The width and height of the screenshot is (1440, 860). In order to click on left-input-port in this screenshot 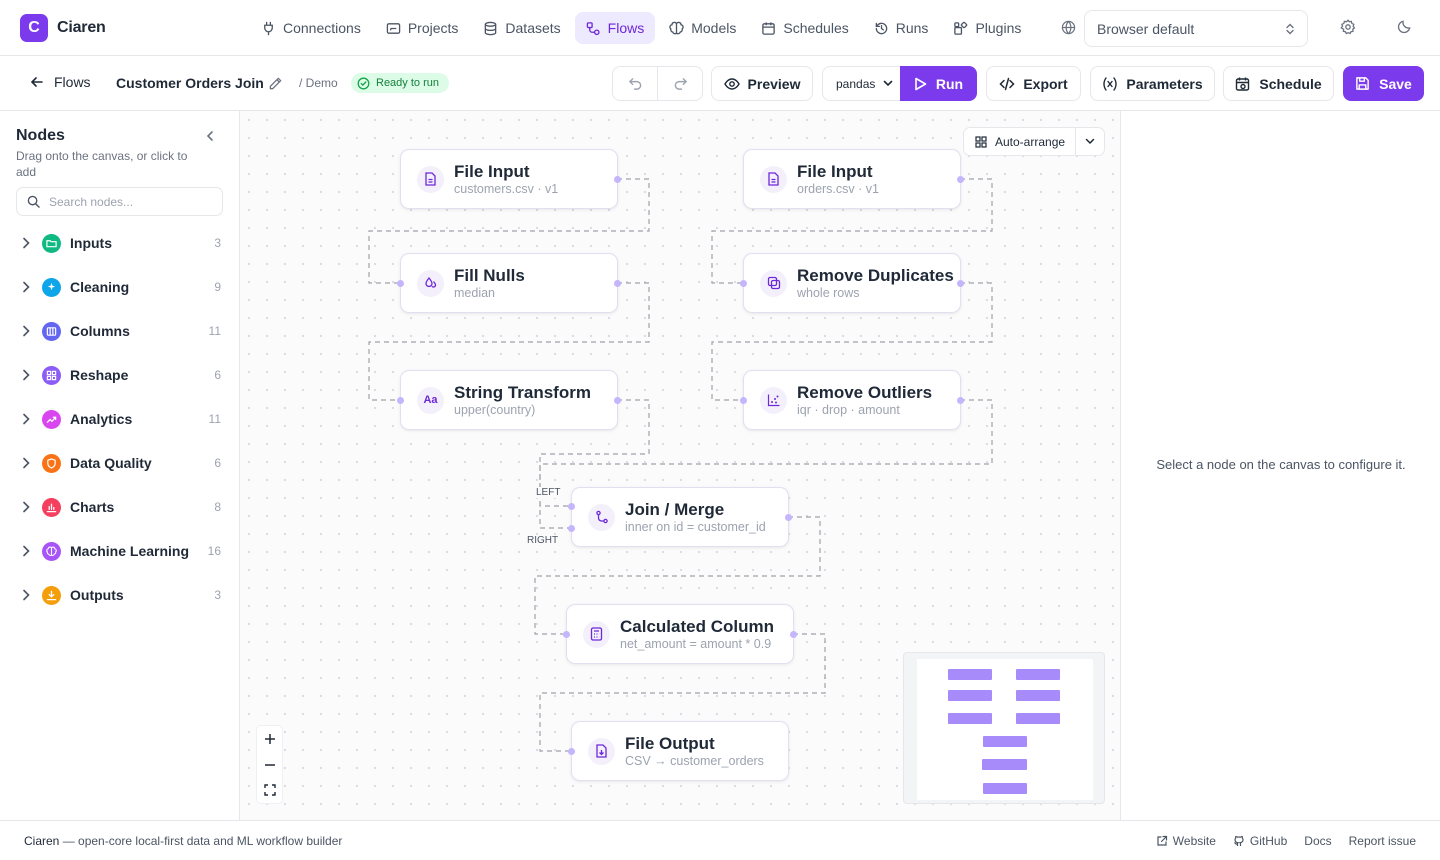, I will do `click(571, 506)`.